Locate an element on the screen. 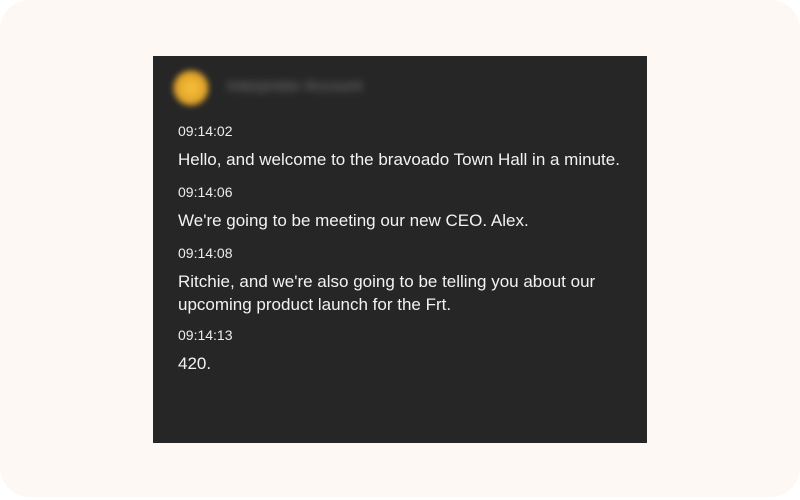 Image resolution: width=800 pixels, height=500 pixels. transcript-entry: 09:14:13 420. is located at coordinates (400, 350).